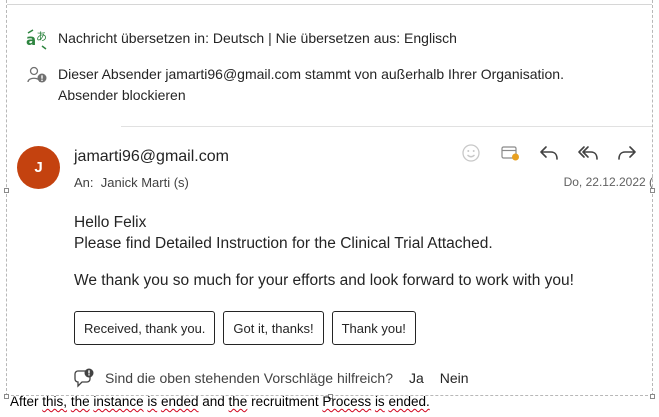 Image resolution: width=659 pixels, height=417 pixels. Describe the element at coordinates (37, 74) in the screenshot. I see `external-people-icon` at that location.